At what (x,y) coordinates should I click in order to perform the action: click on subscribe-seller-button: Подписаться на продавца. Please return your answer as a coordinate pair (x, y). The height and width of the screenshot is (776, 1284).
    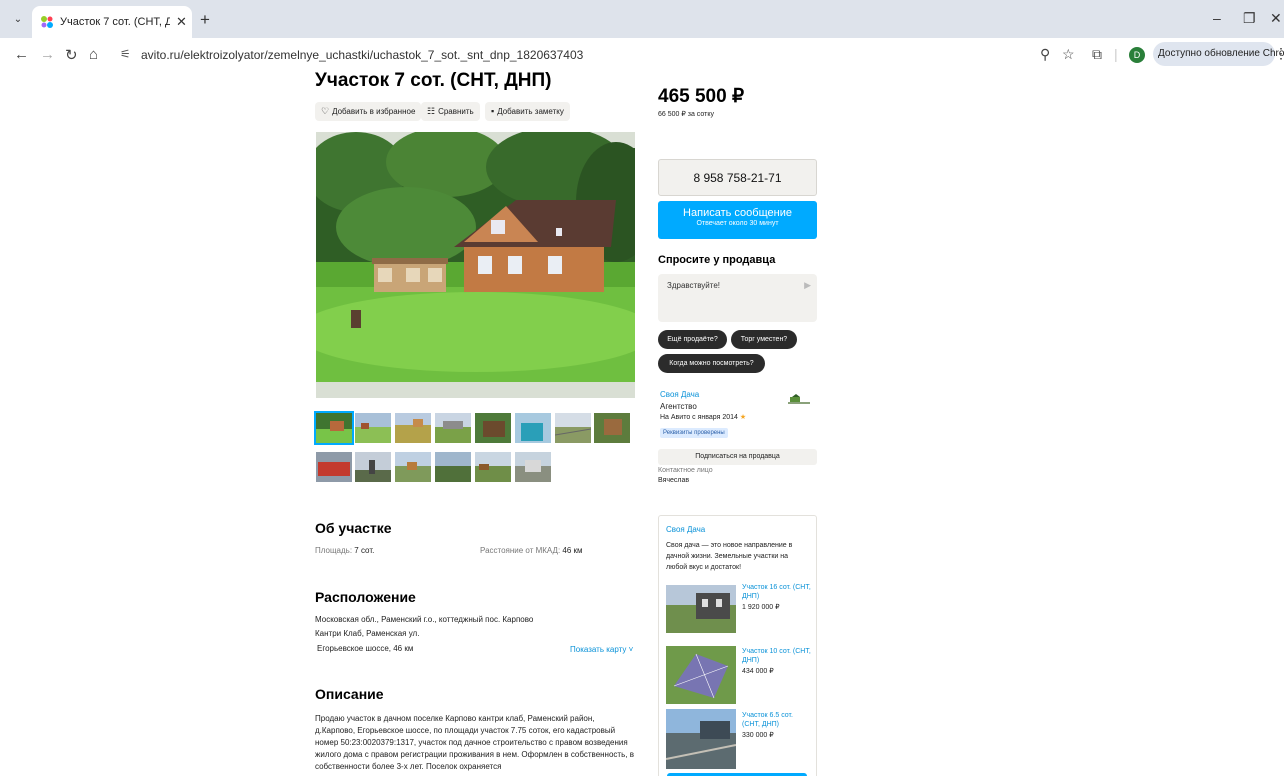
    Looking at the image, I should click on (737, 457).